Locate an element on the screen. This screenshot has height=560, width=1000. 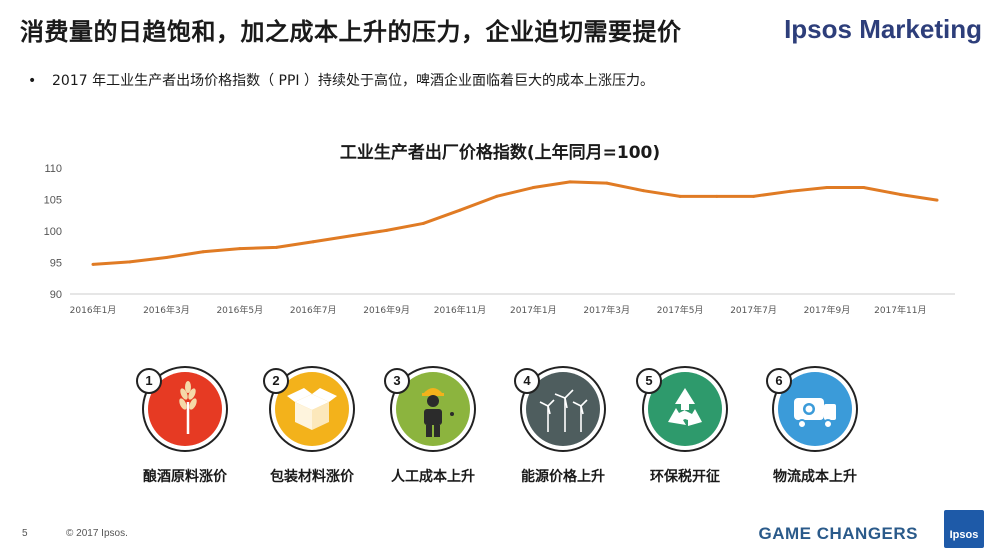
x-tick-label: 2016年3月 is located at coordinates (166, 310).